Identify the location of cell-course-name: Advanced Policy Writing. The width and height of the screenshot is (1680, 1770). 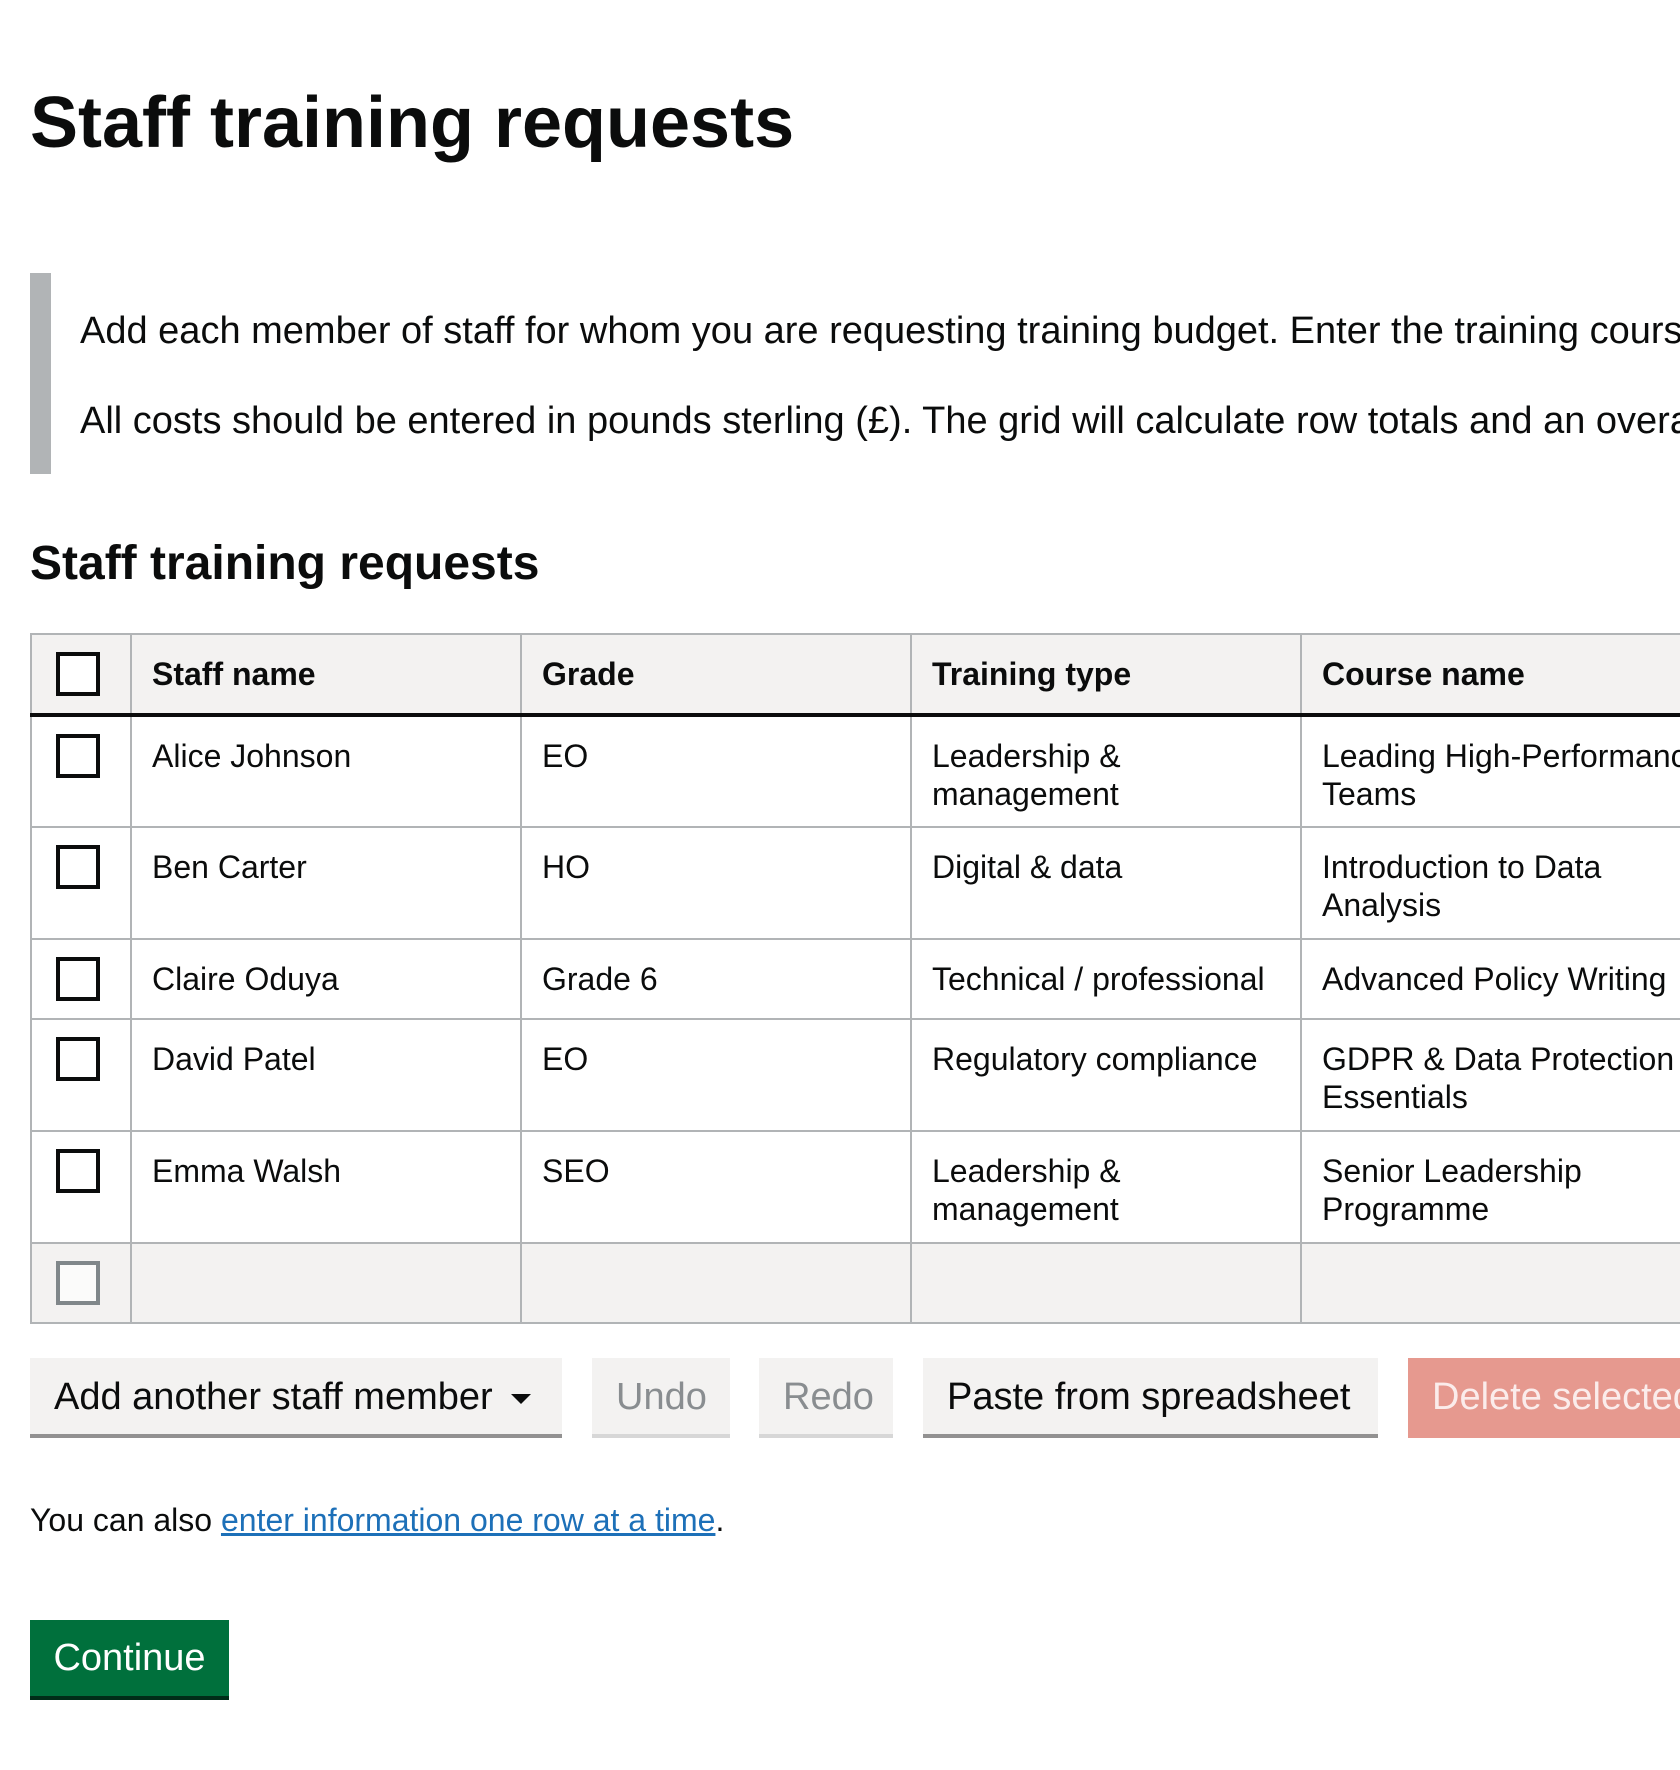
(1490, 979).